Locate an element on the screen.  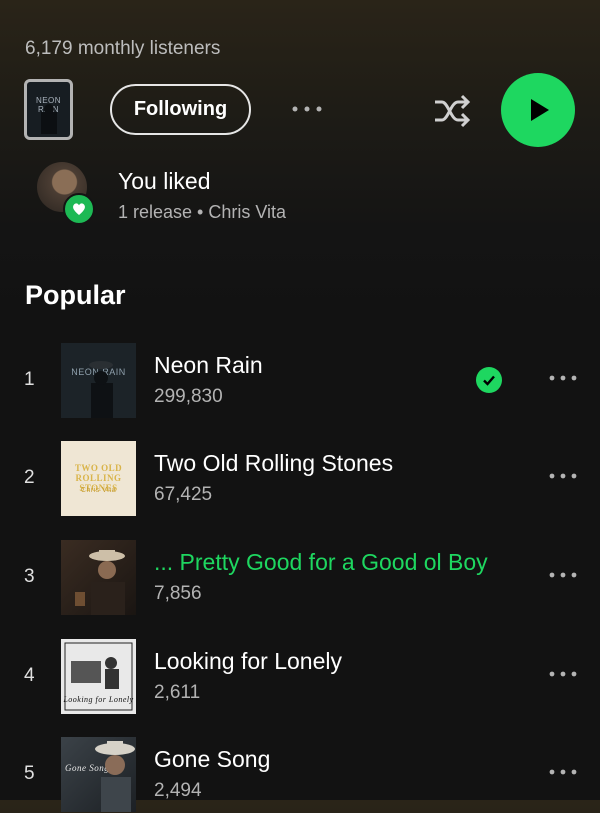
current-release-cover: NEON RAIN is located at coordinates (48, 109).